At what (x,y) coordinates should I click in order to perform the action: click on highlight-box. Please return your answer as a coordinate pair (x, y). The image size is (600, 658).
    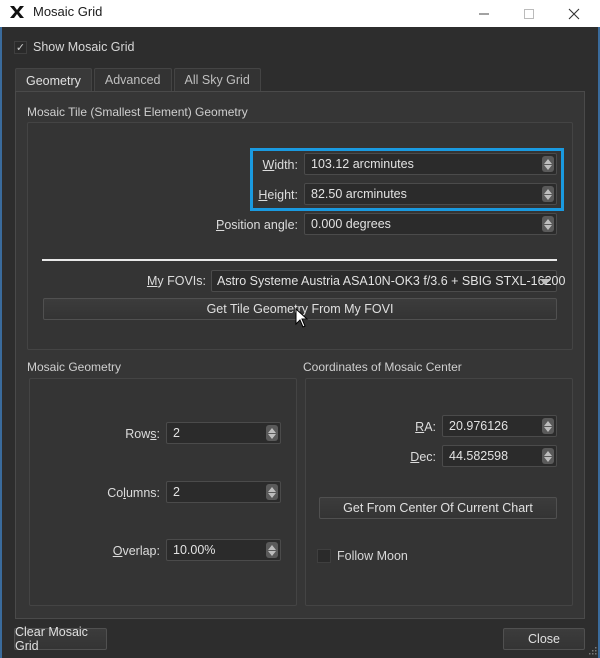
    Looking at the image, I should click on (407, 179).